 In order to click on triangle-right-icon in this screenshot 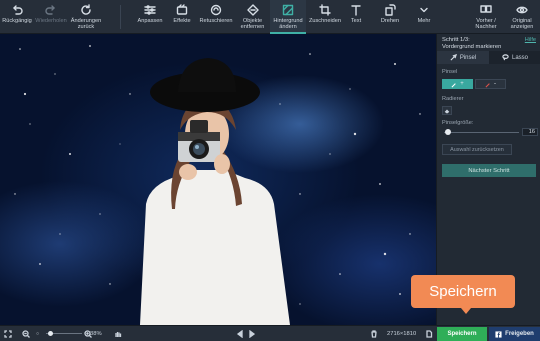, I will do `click(252, 334)`.